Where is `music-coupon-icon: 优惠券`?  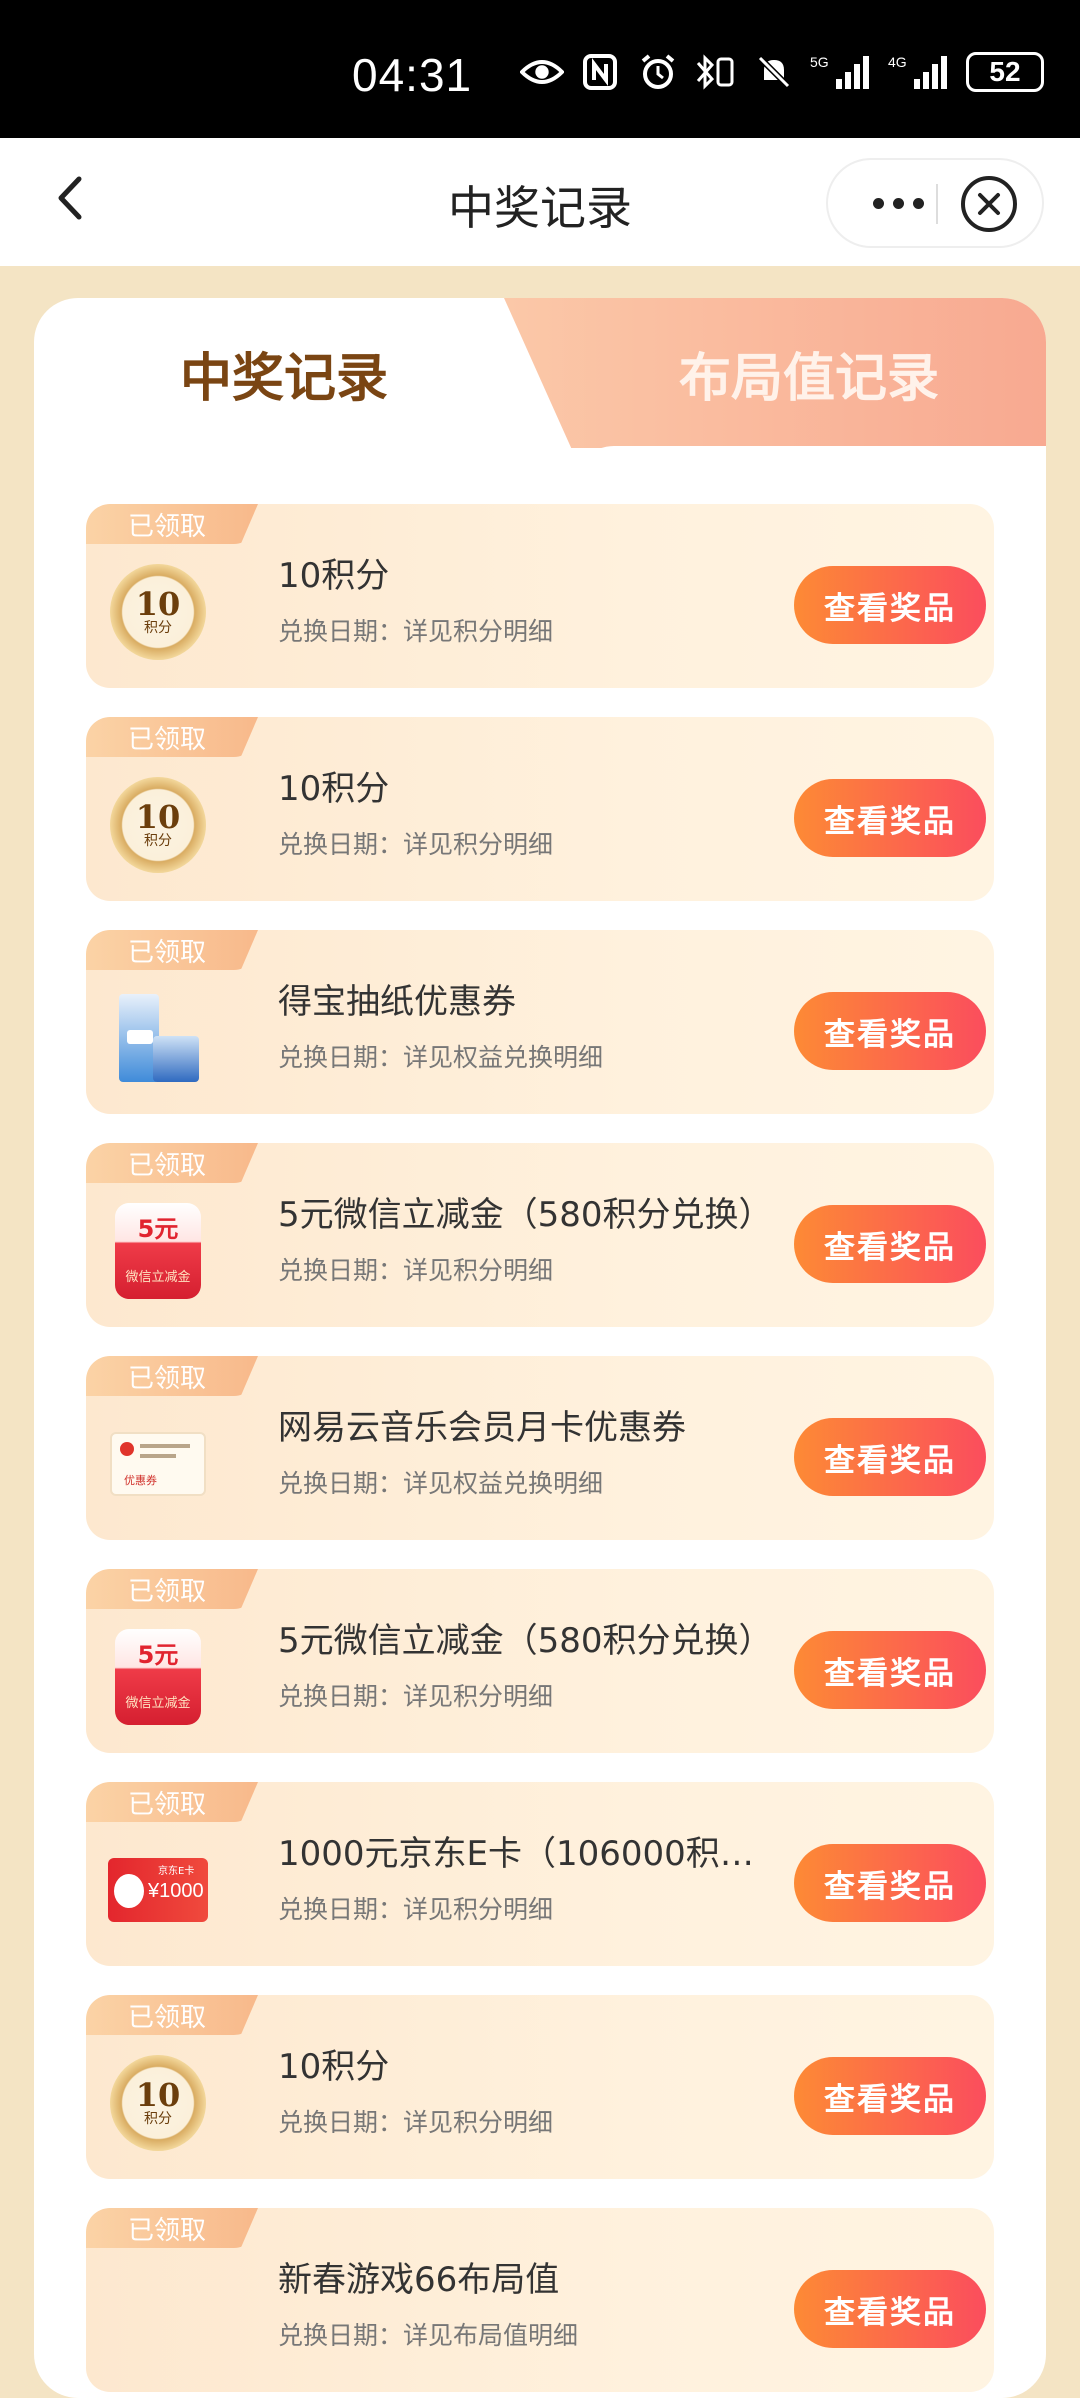
music-coupon-icon: 优惠券 is located at coordinates (158, 1464).